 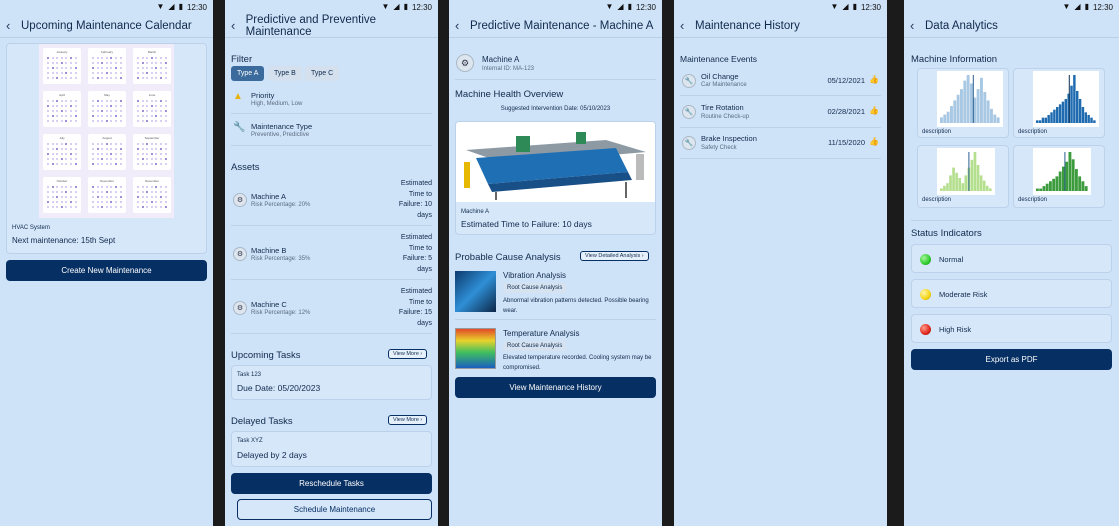 I want to click on filter-type-b: Type B, so click(x=285, y=73).